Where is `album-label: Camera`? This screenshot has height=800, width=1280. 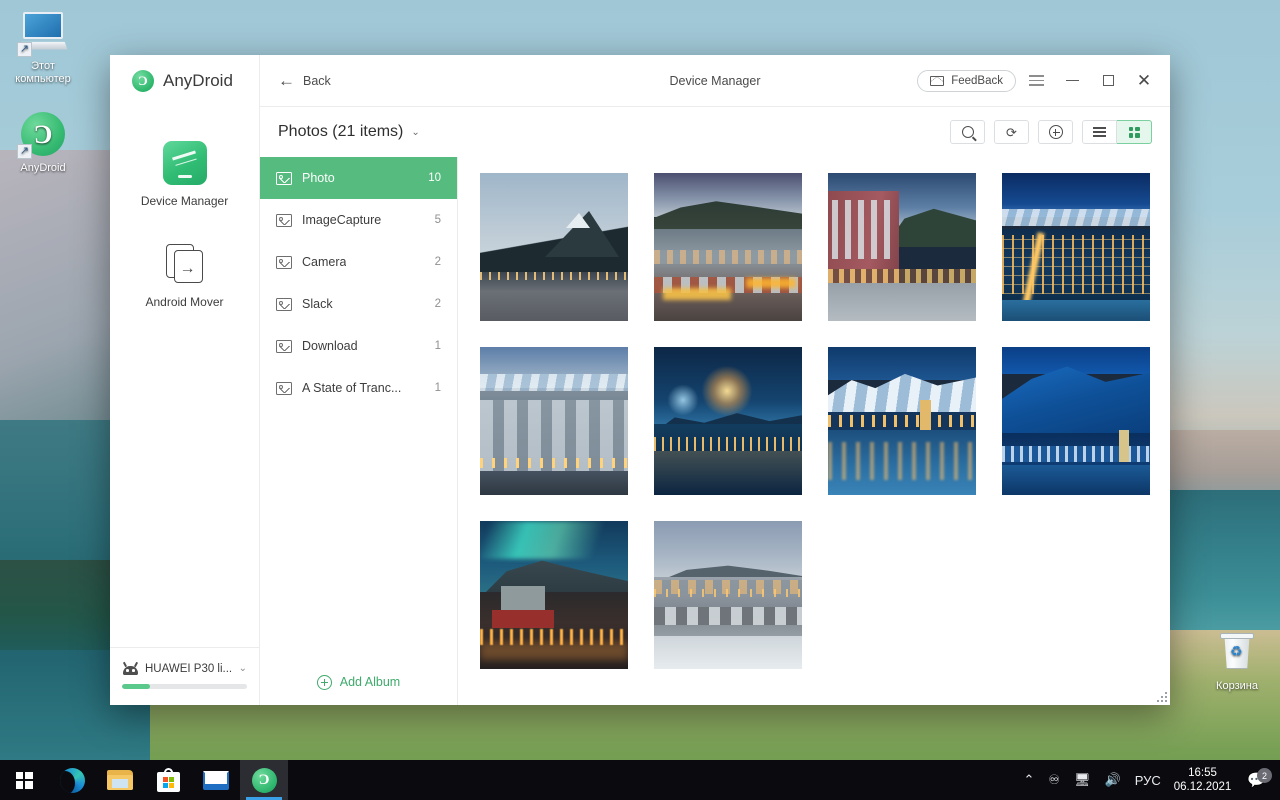
album-label: Camera is located at coordinates (324, 262).